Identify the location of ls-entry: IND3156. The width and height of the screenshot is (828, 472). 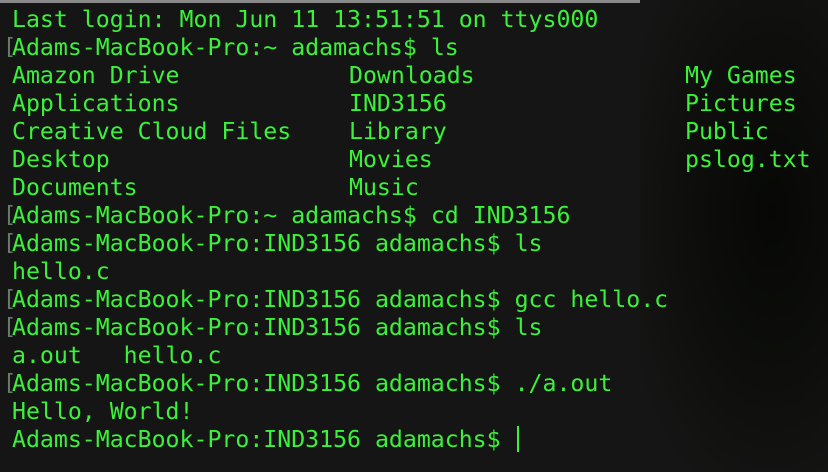
(398, 103).